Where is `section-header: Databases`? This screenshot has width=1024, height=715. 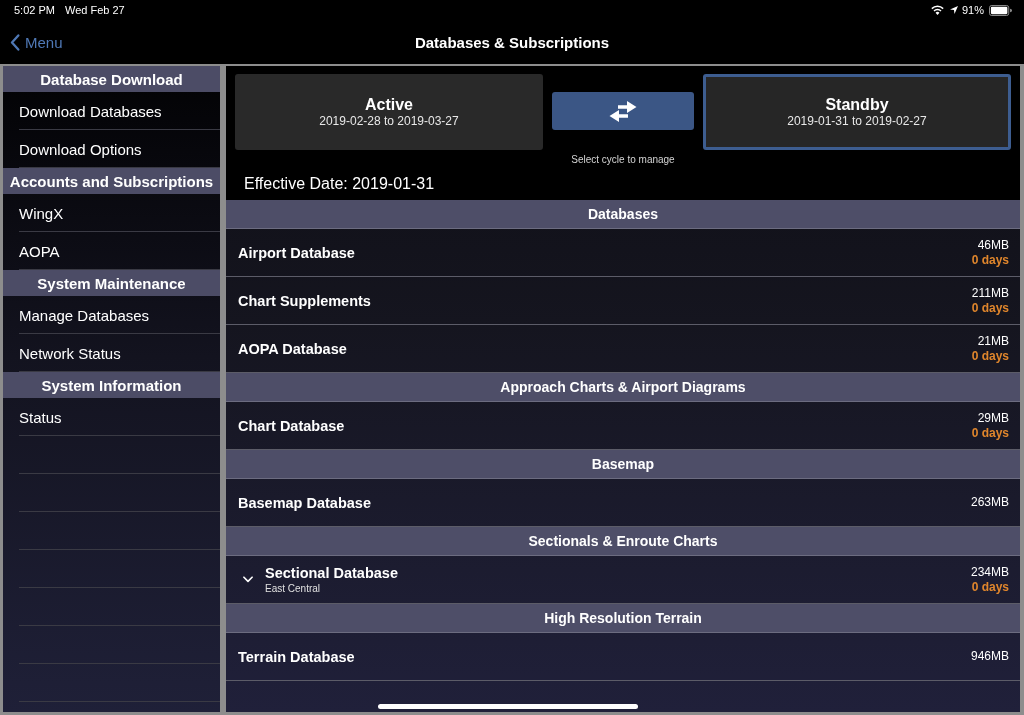 section-header: Databases is located at coordinates (623, 214).